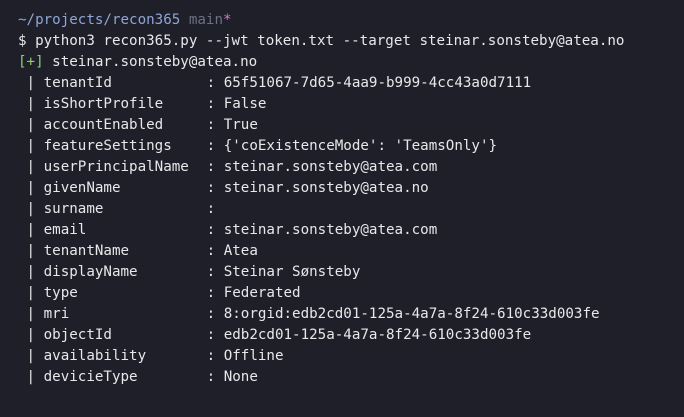 This screenshot has height=417, width=684. I want to click on field-value: Federated, so click(262, 293).